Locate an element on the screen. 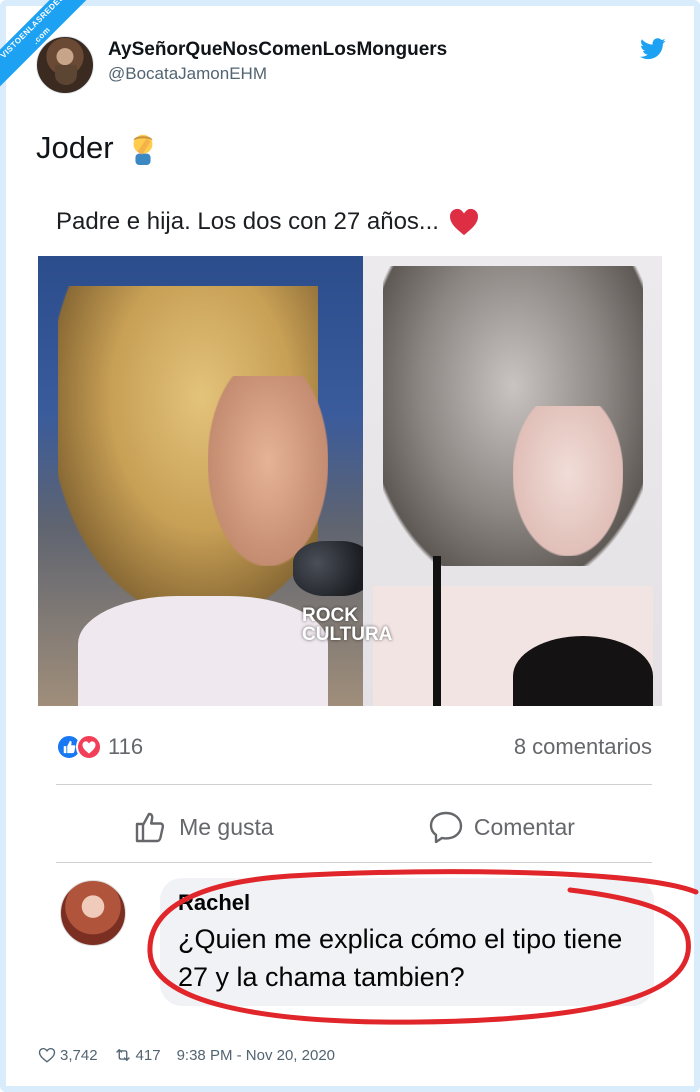 This screenshot has width=700, height=1092. reactions-summary: 116 is located at coordinates (99, 747).